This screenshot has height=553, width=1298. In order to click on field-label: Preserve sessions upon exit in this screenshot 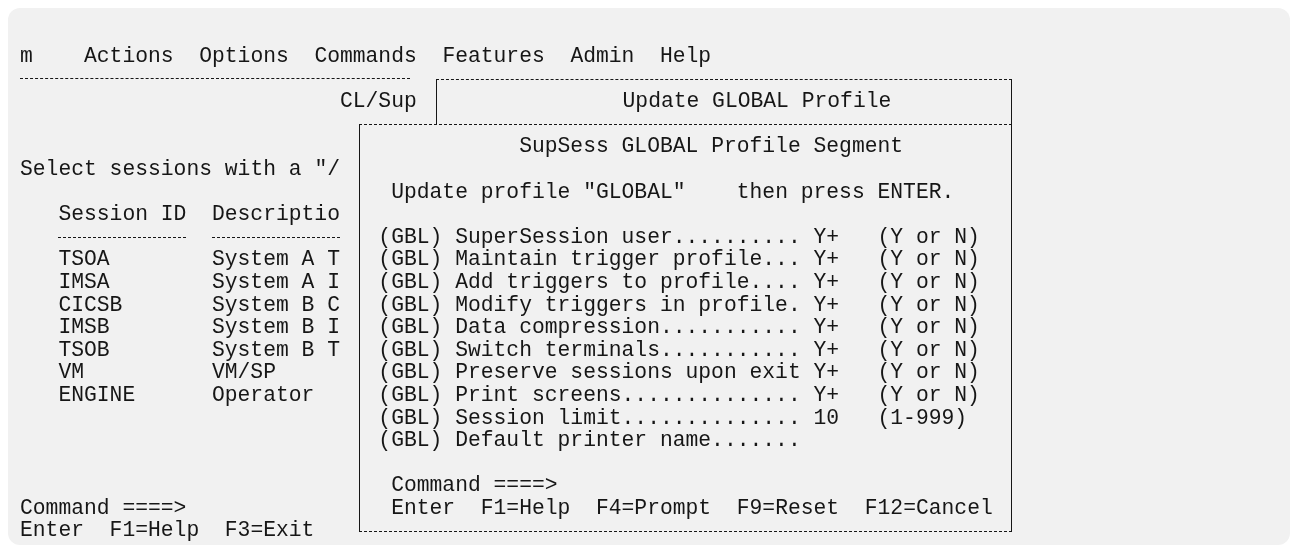, I will do `click(628, 372)`.